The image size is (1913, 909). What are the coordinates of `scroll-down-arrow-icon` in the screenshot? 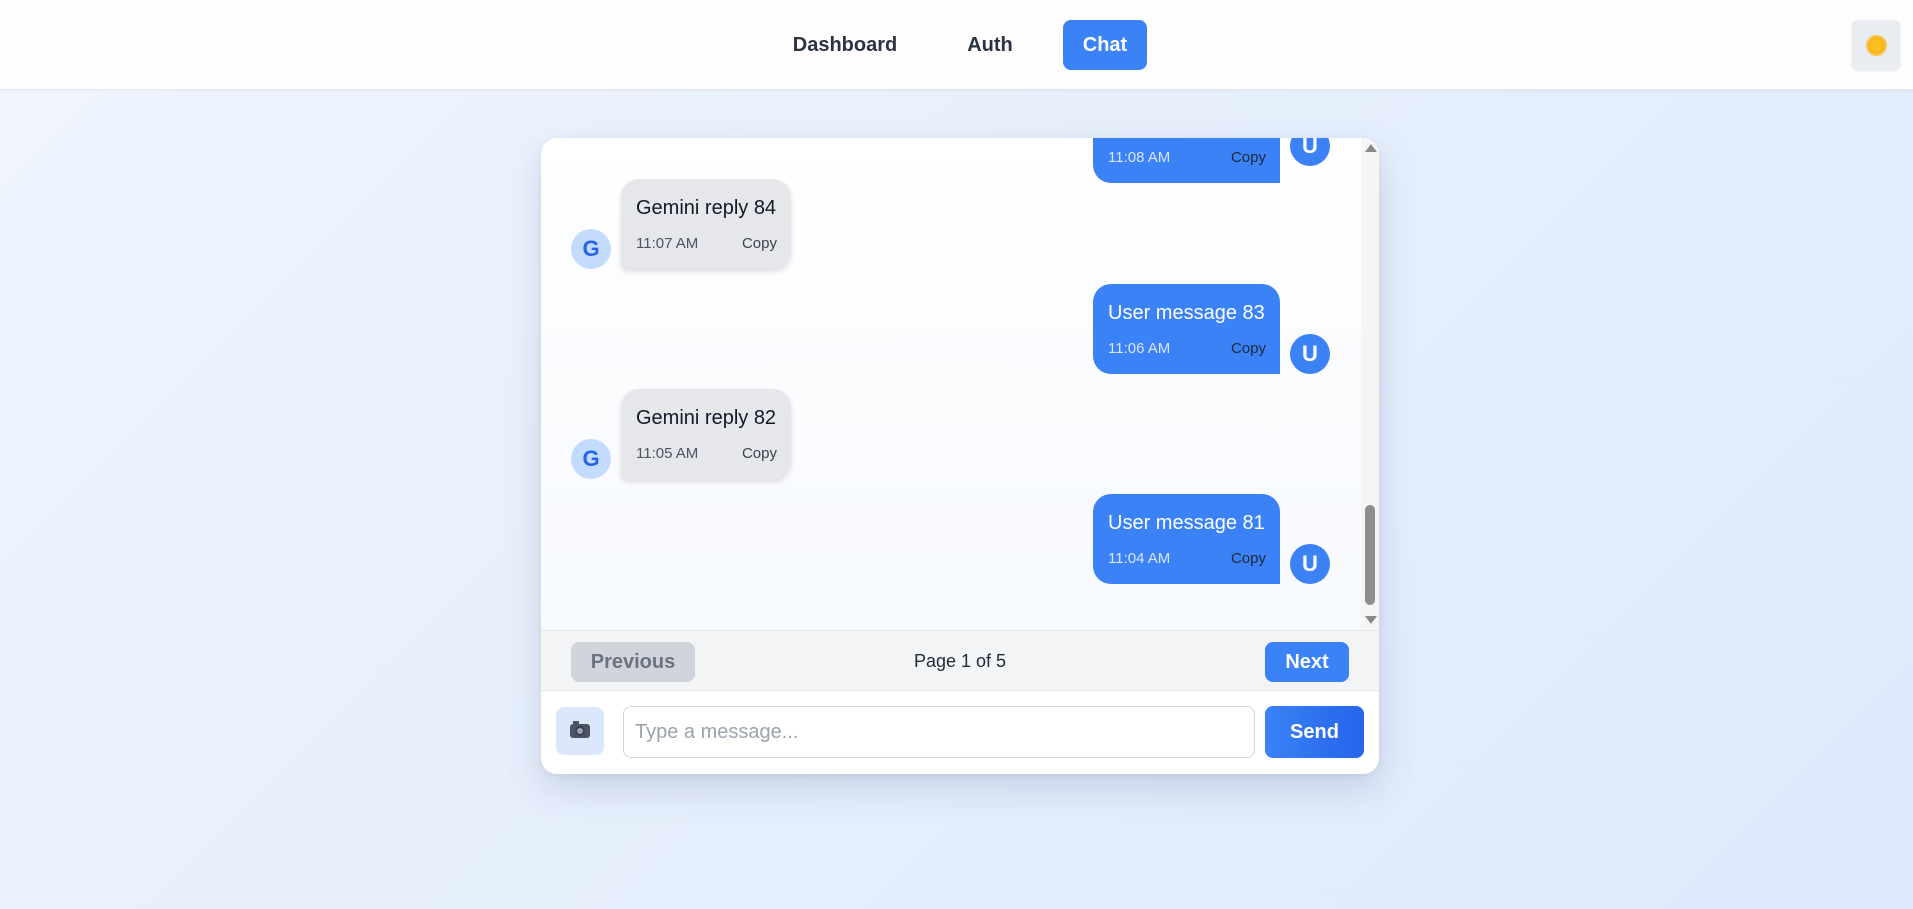 It's located at (1371, 620).